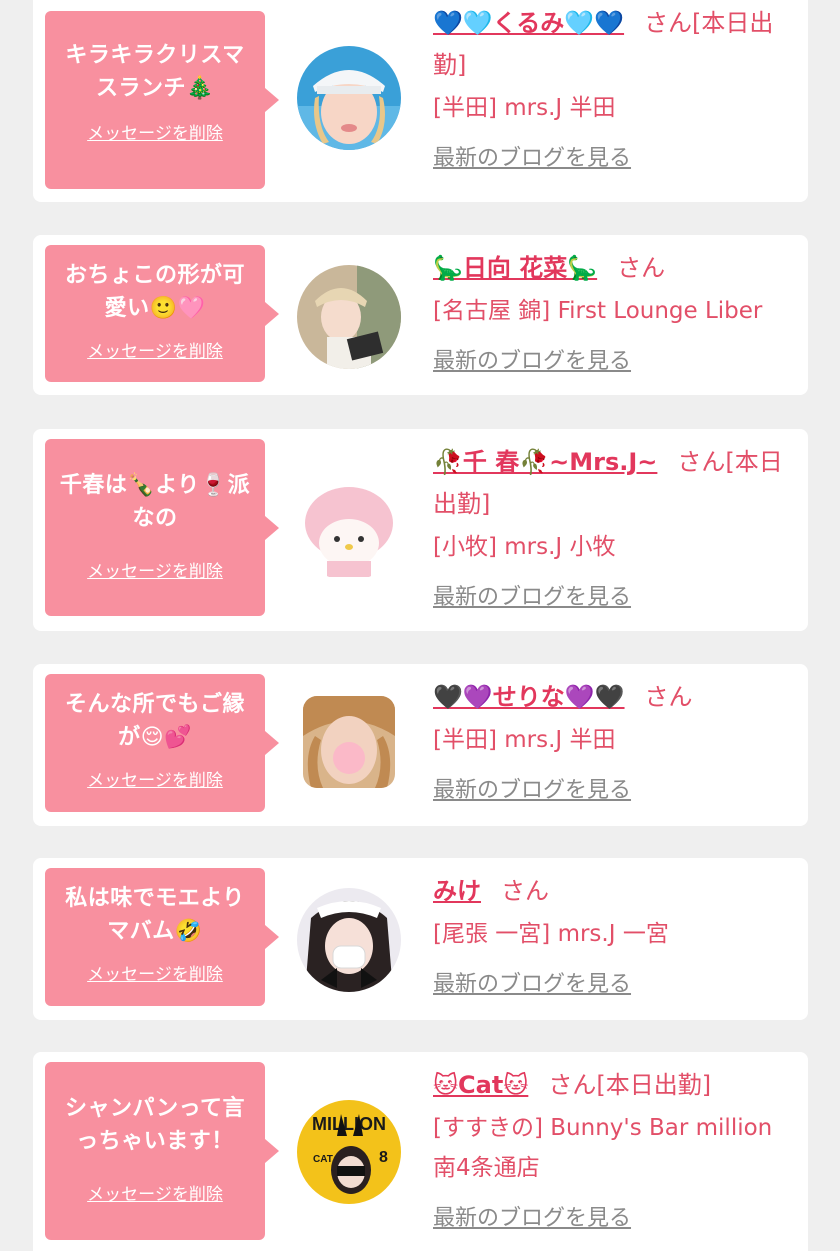 Image resolution: width=840 pixels, height=1251 pixels. Describe the element at coordinates (155, 915) in the screenshot. I see `message-text: 私は味でモエよりマバム🤣` at that location.